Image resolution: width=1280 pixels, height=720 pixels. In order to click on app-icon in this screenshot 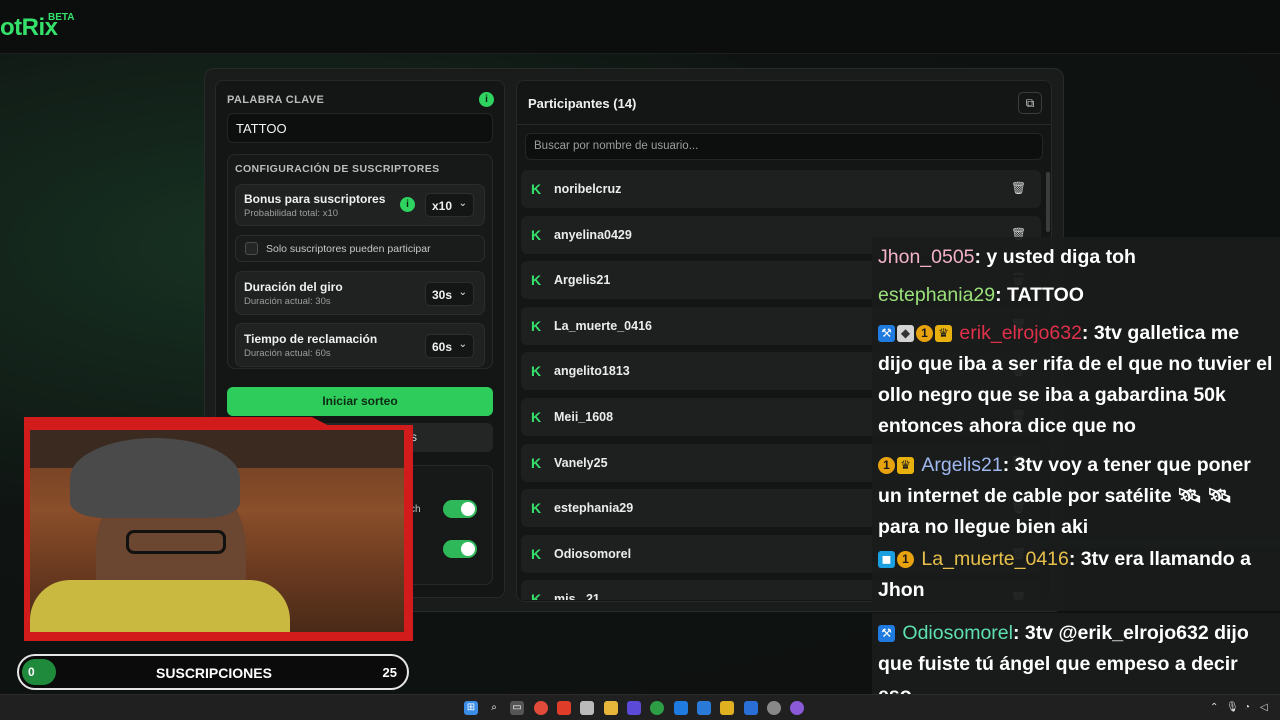, I will do `click(634, 708)`.